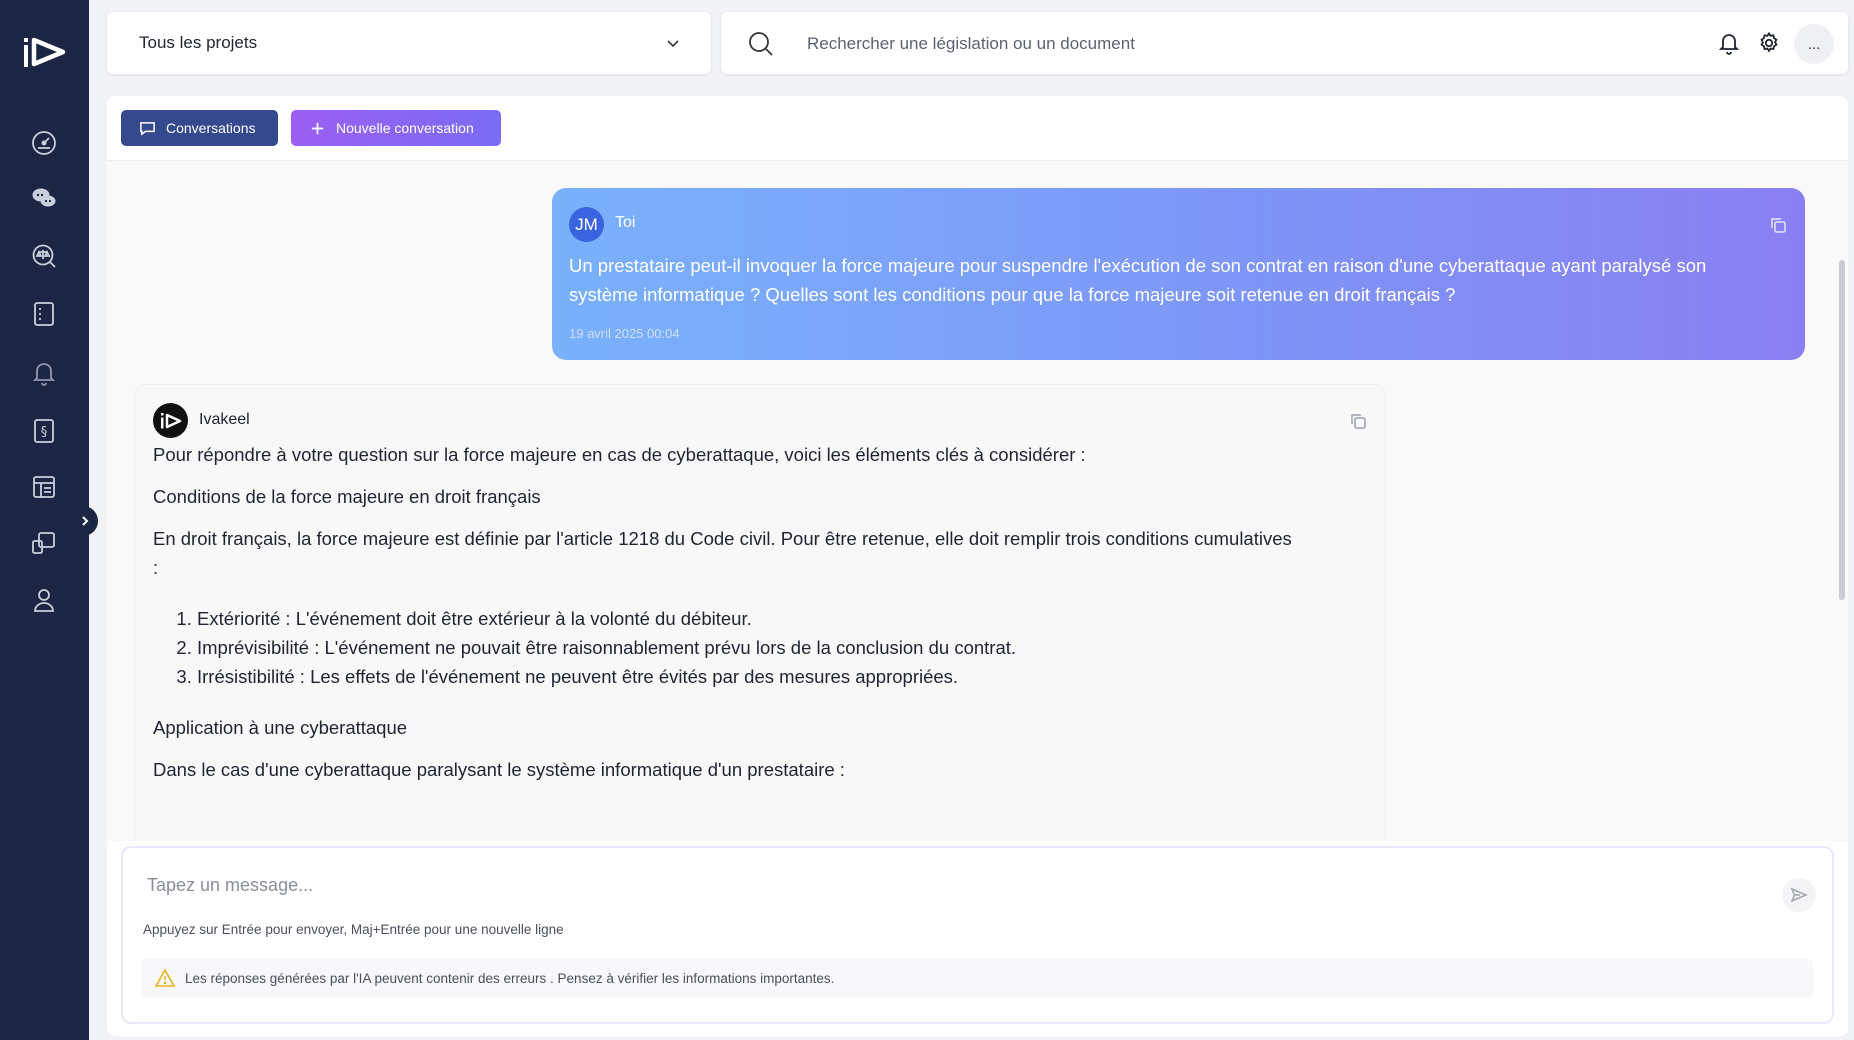 This screenshot has height=1040, width=1854. What do you see at coordinates (280, 727) in the screenshot?
I see `assistant-heading-cyberattack: Application à une cyberattaque` at bounding box center [280, 727].